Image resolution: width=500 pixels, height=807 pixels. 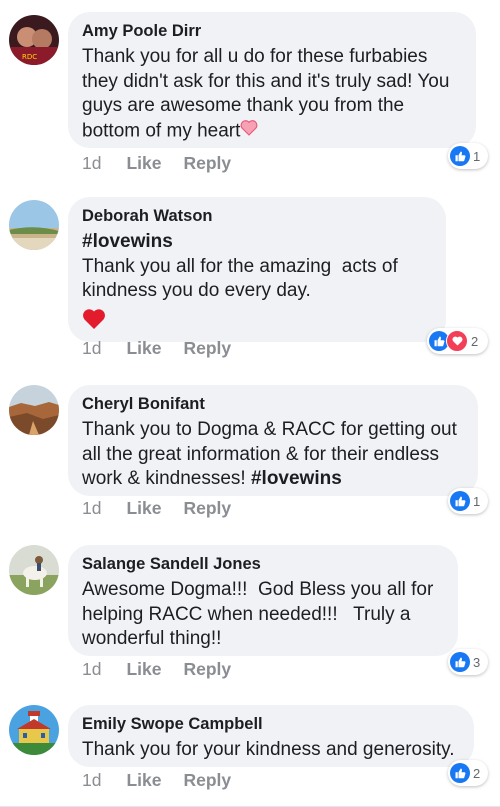 I want to click on love-reaction-icon, so click(x=457, y=341).